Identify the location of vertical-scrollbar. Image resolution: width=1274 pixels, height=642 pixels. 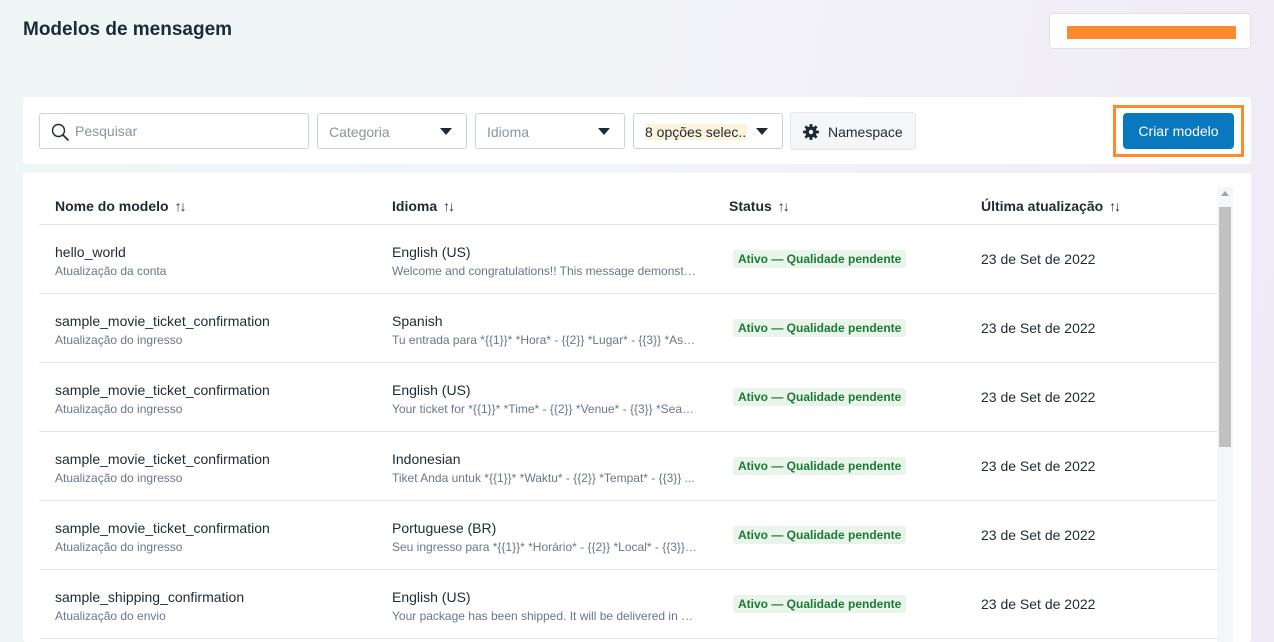
(1225, 414).